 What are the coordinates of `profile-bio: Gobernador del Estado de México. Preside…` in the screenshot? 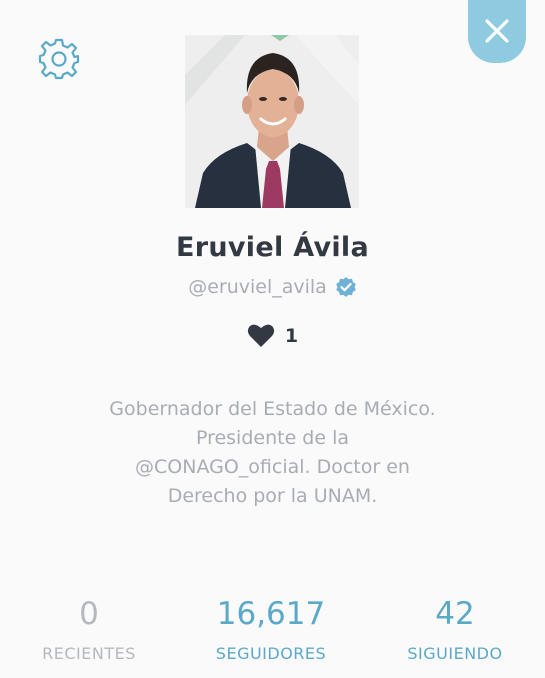 It's located at (272, 453).